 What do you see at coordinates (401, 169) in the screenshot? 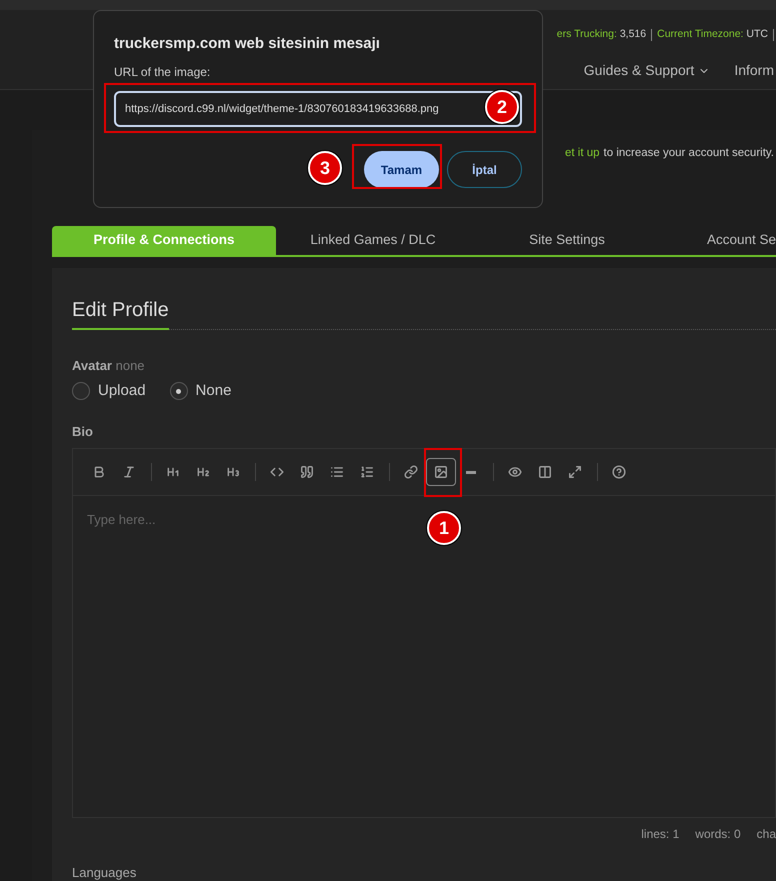
I see `ok-button: Tamam` at bounding box center [401, 169].